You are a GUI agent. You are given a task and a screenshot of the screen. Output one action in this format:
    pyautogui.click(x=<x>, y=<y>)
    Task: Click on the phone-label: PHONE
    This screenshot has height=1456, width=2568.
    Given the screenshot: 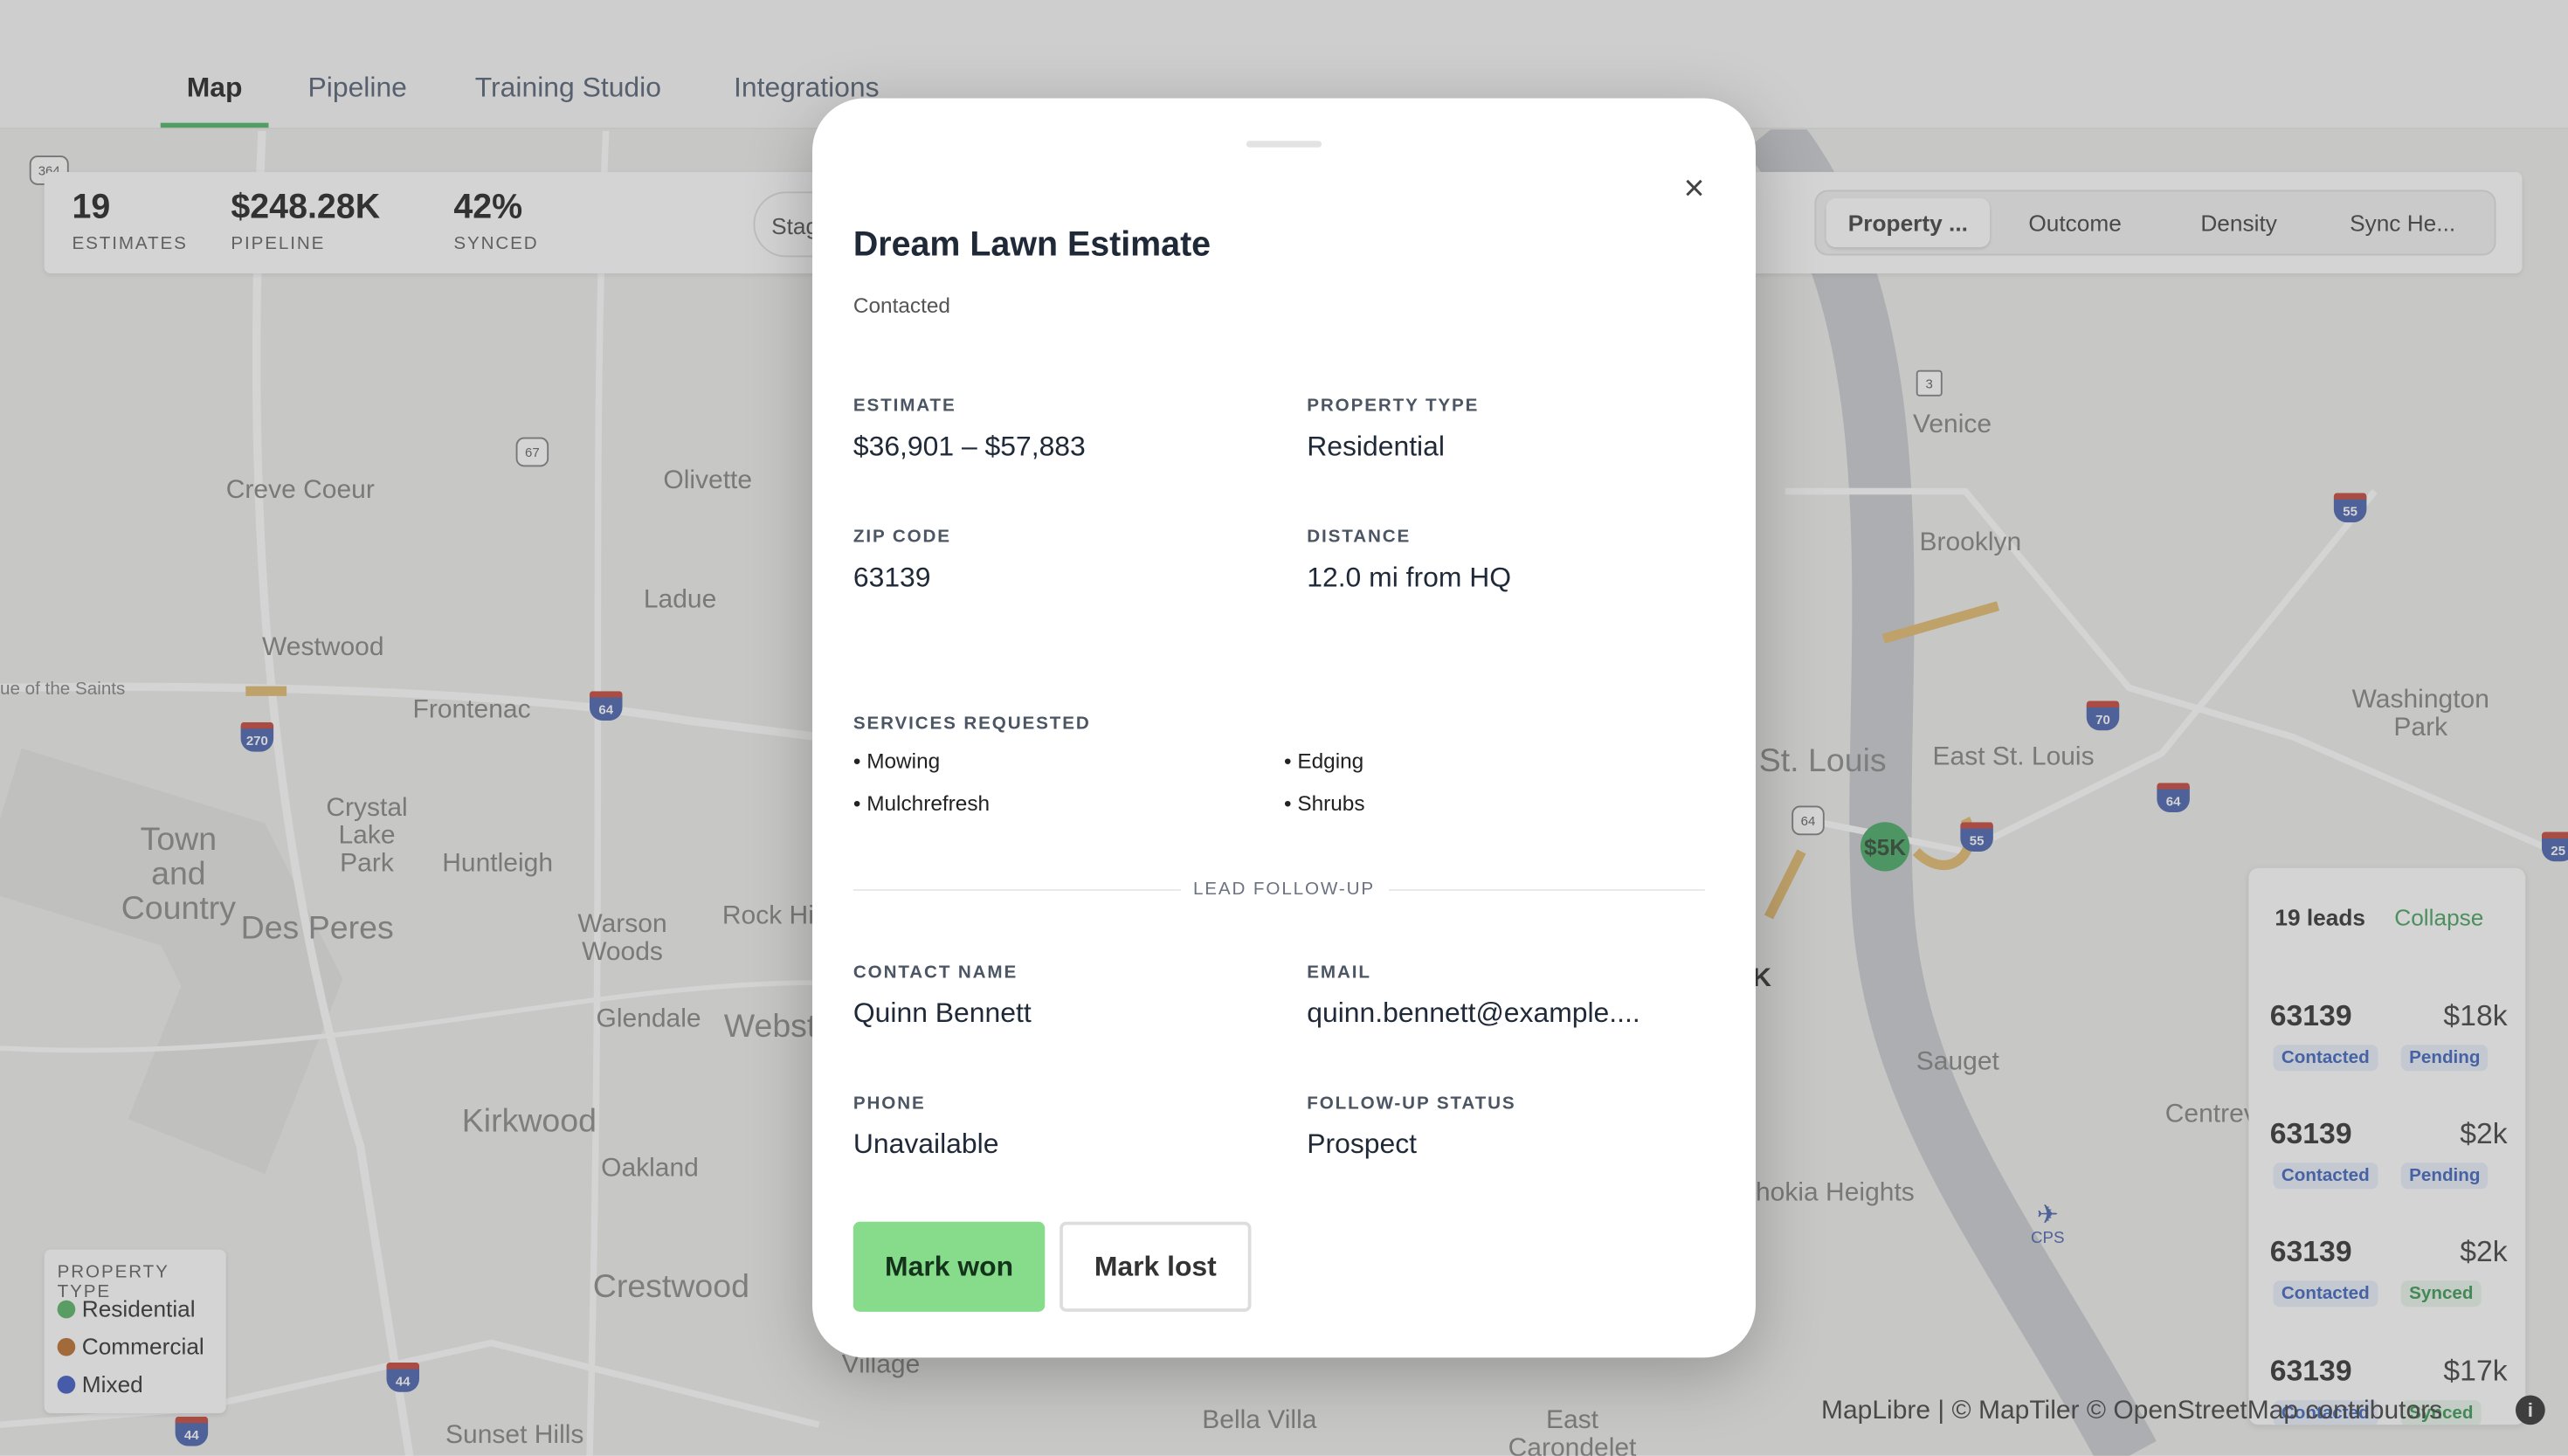 What is the action you would take?
    pyautogui.click(x=889, y=1104)
    